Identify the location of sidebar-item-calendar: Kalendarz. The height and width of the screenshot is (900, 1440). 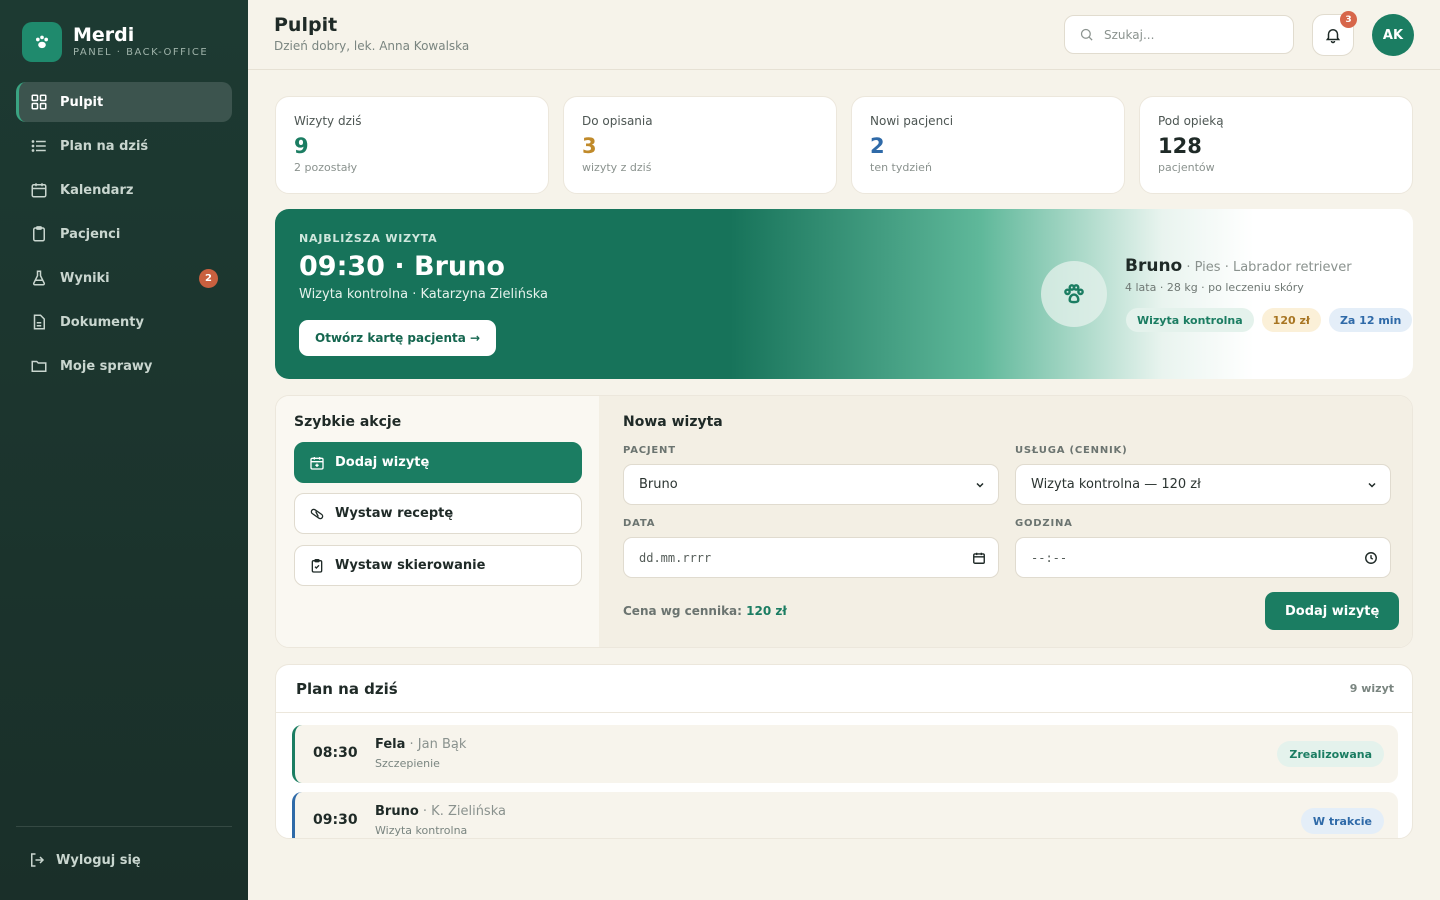
(124, 190).